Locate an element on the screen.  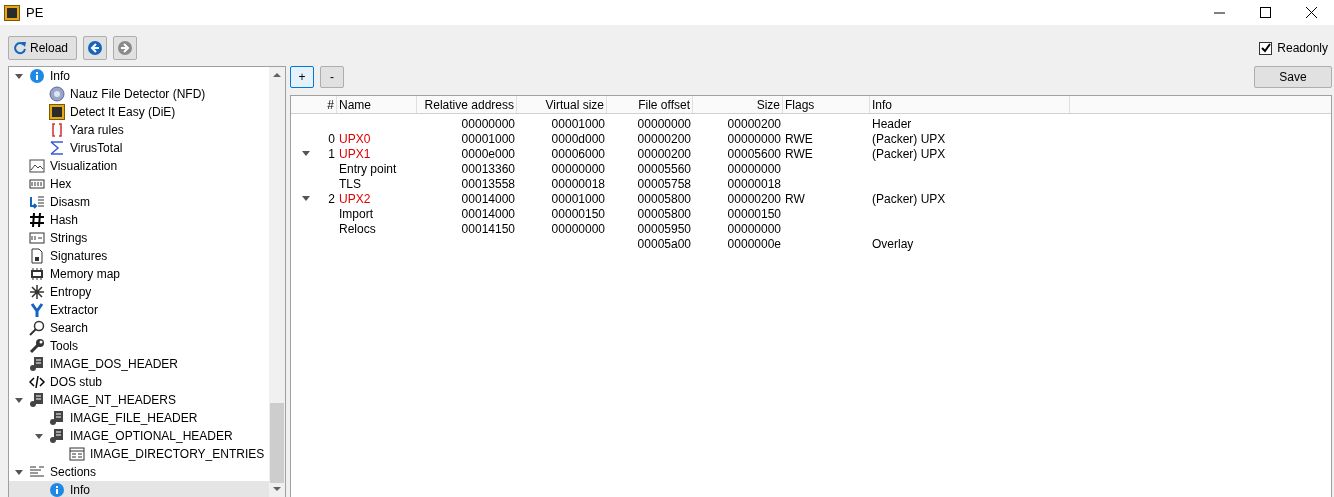
chip-icon is located at coordinates (37, 274).